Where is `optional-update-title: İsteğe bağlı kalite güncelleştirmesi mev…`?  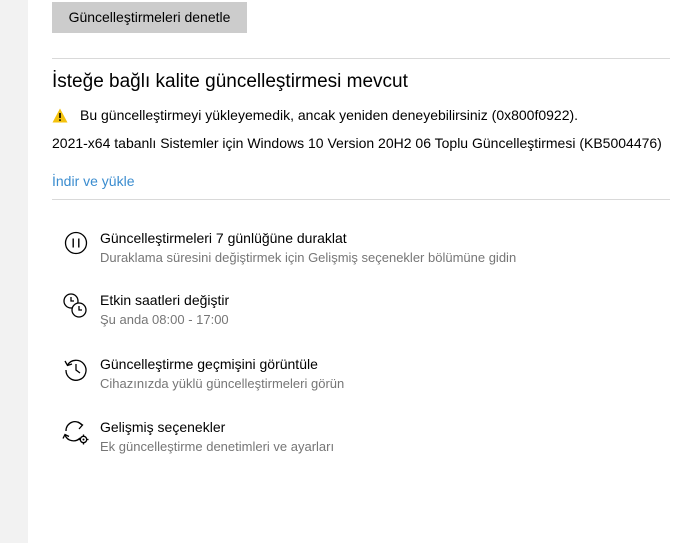 optional-update-title: İsteğe bağlı kalite güncelleştirmesi mev… is located at coordinates (230, 81).